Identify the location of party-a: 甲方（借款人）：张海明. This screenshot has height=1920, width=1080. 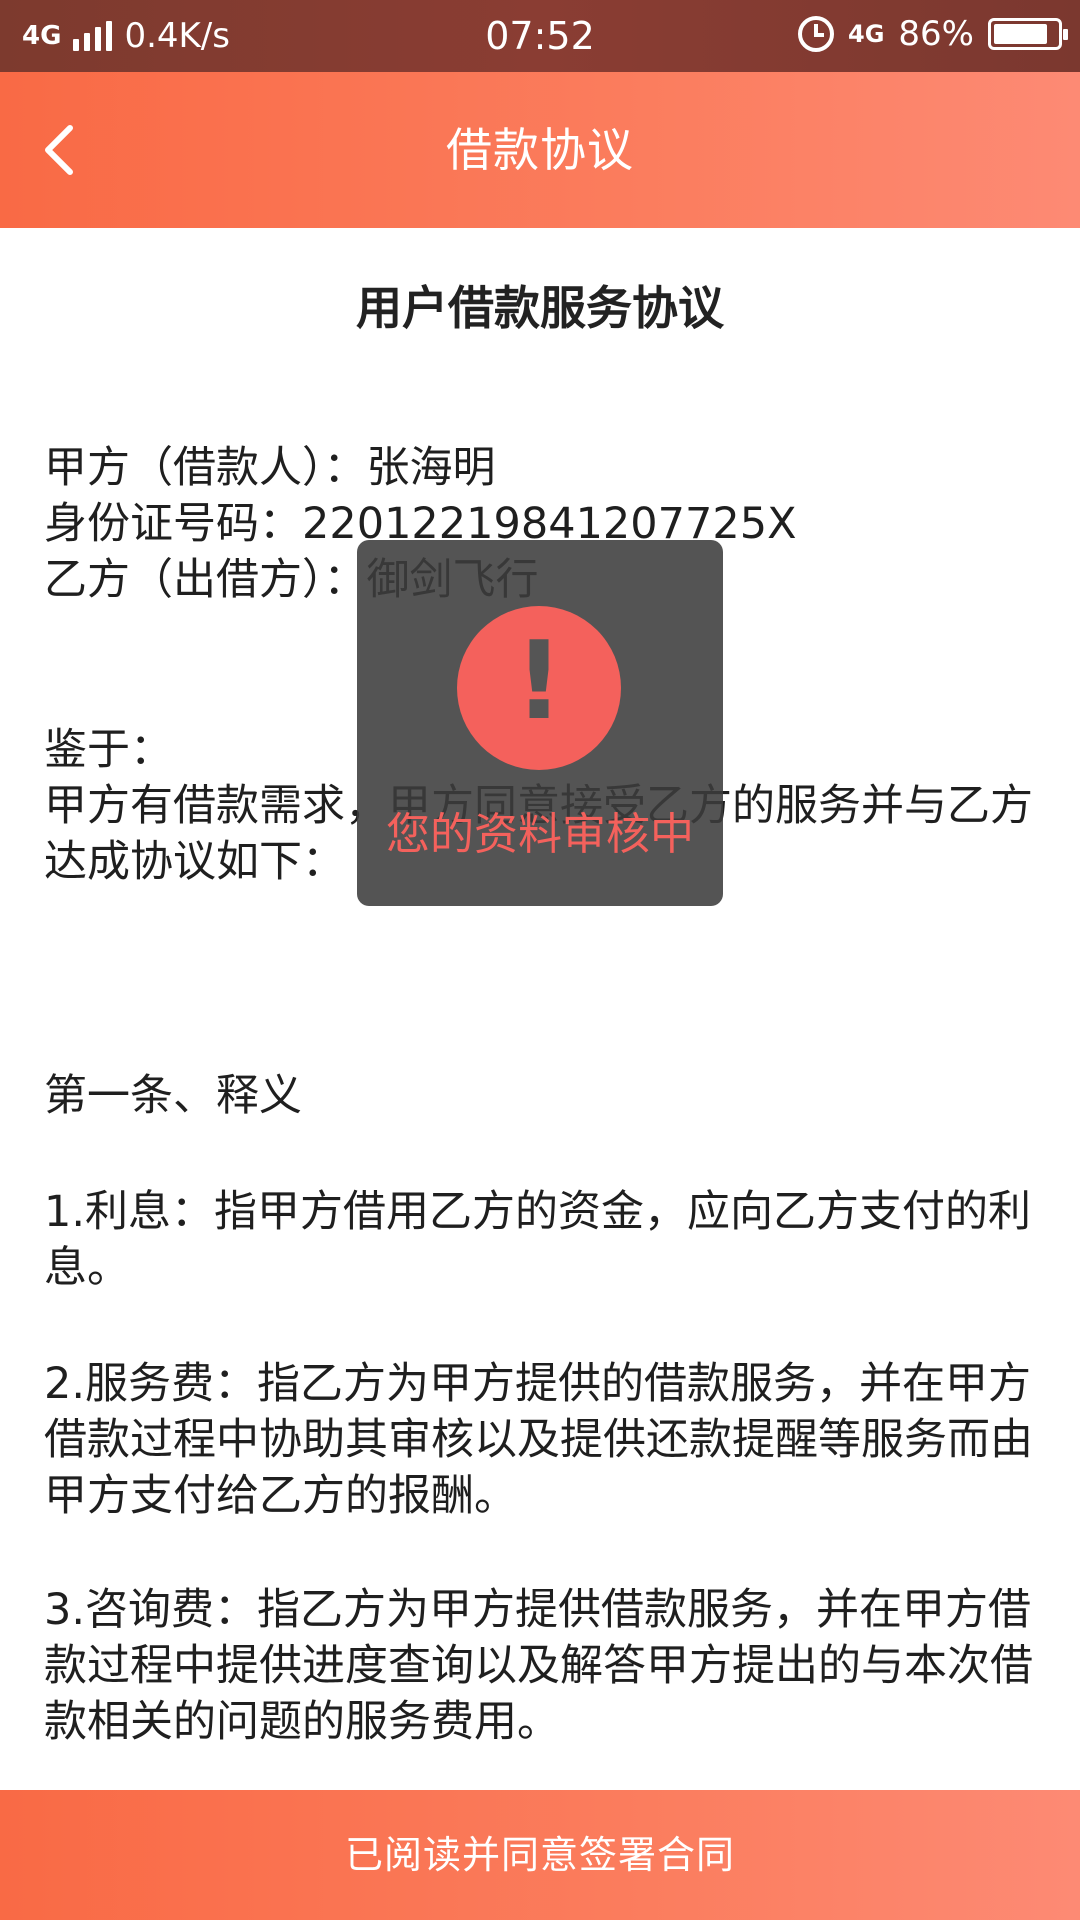
(270, 468).